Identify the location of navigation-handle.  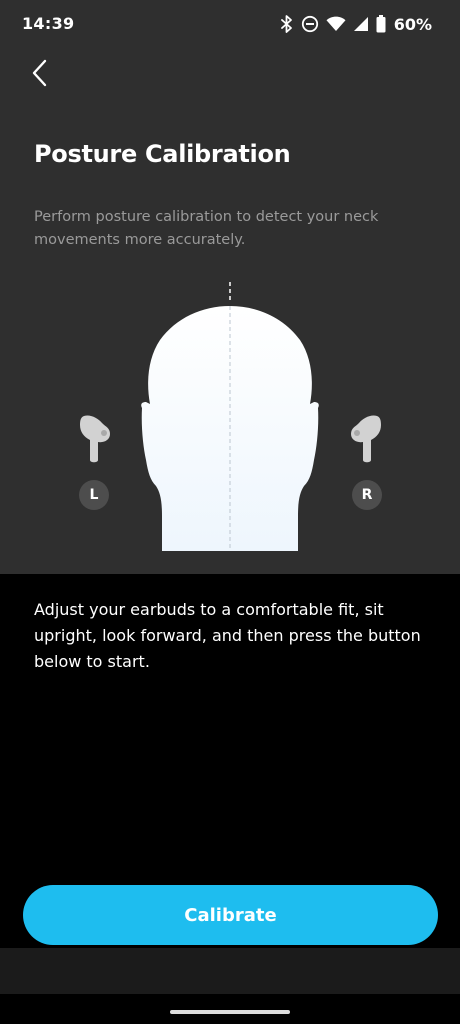
(230, 1012).